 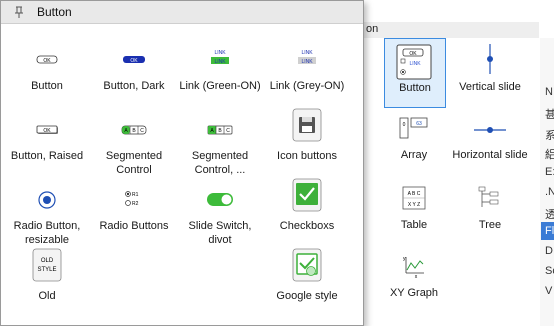 What do you see at coordinates (404, 259) in the screenshot?
I see `svg-text: y` at bounding box center [404, 259].